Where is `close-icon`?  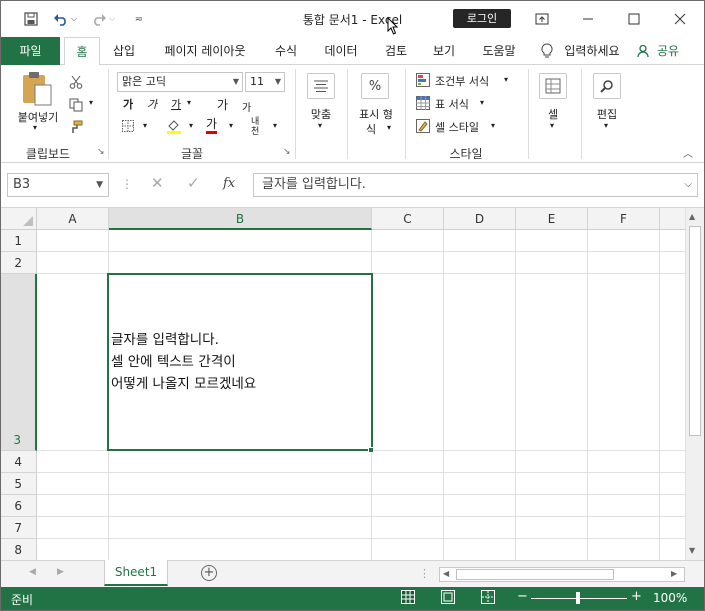
close-icon is located at coordinates (680, 19).